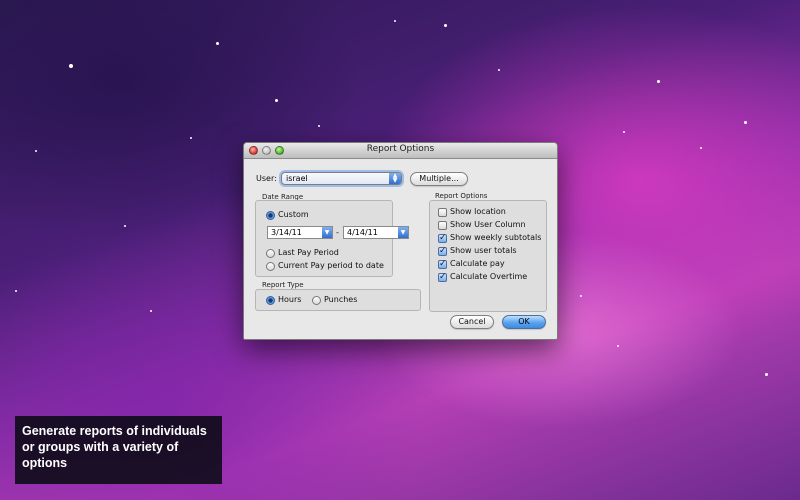 The height and width of the screenshot is (500, 800). Describe the element at coordinates (270, 253) in the screenshot. I see `last-pay-period-radio` at that location.